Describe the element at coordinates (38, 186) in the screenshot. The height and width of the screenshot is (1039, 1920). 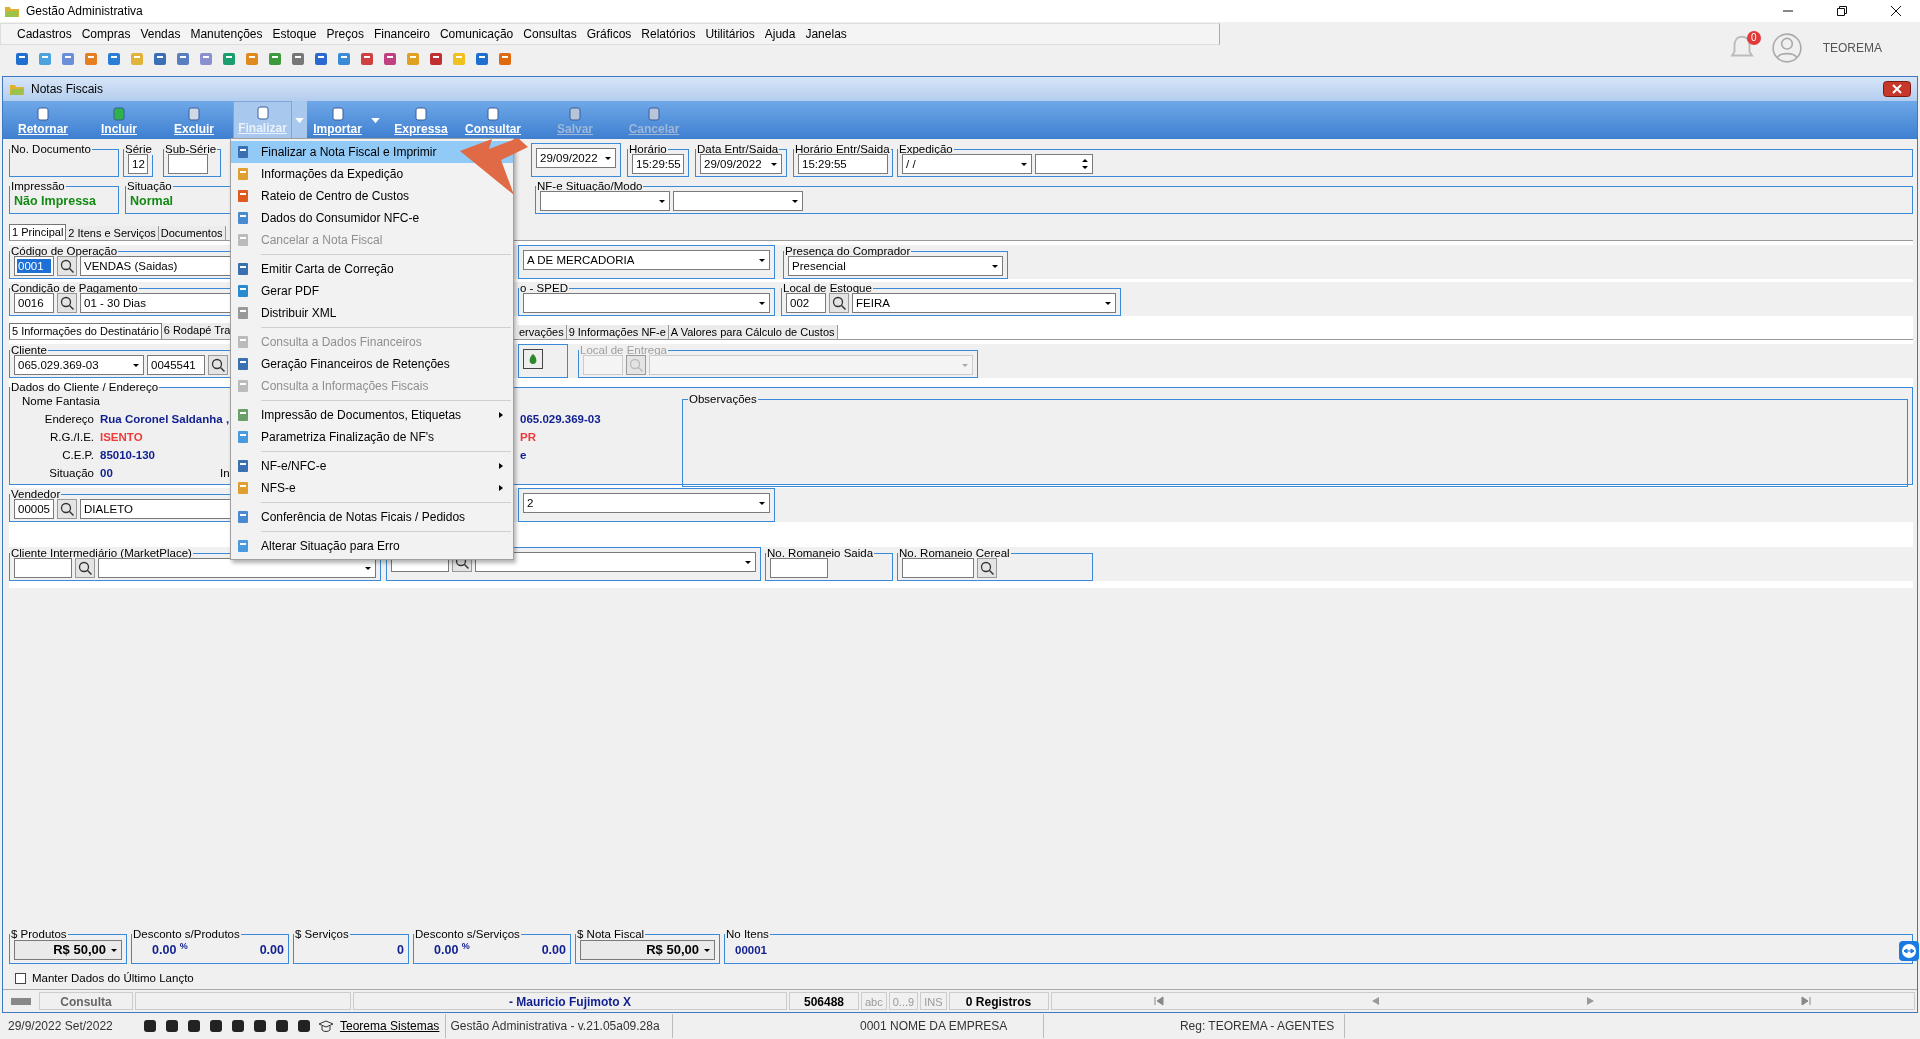
I see `field-label: Impressão` at that location.